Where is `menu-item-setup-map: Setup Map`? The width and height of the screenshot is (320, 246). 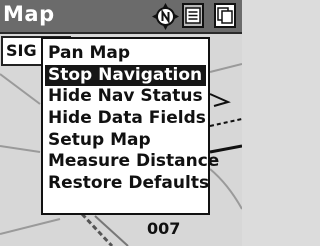
menu-item-setup-map: Setup Map is located at coordinates (125, 141).